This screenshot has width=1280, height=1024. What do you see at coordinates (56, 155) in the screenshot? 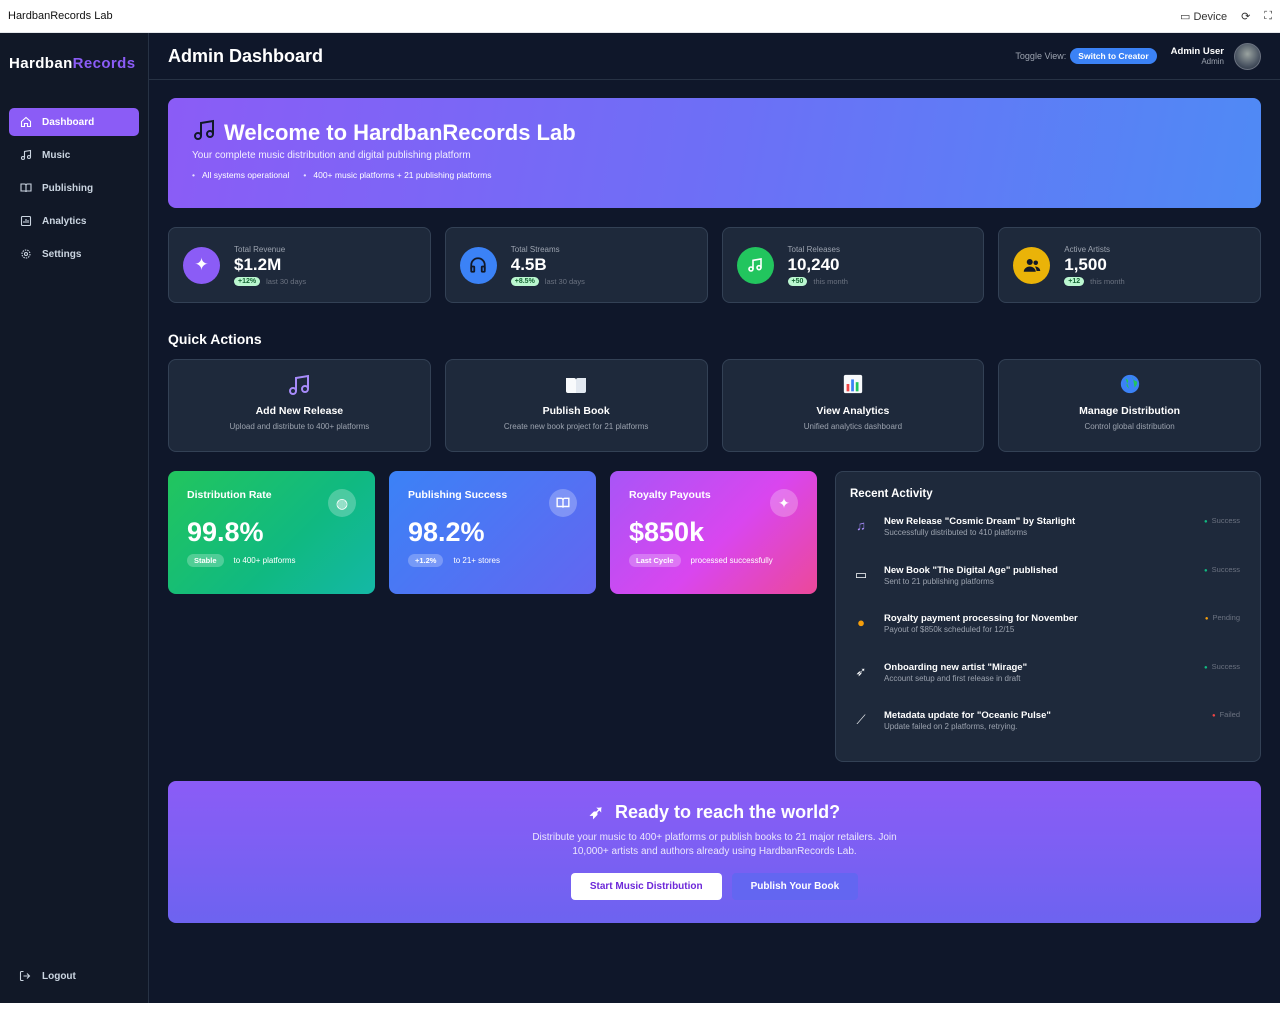
I see `sidebar-item-label: Music` at bounding box center [56, 155].